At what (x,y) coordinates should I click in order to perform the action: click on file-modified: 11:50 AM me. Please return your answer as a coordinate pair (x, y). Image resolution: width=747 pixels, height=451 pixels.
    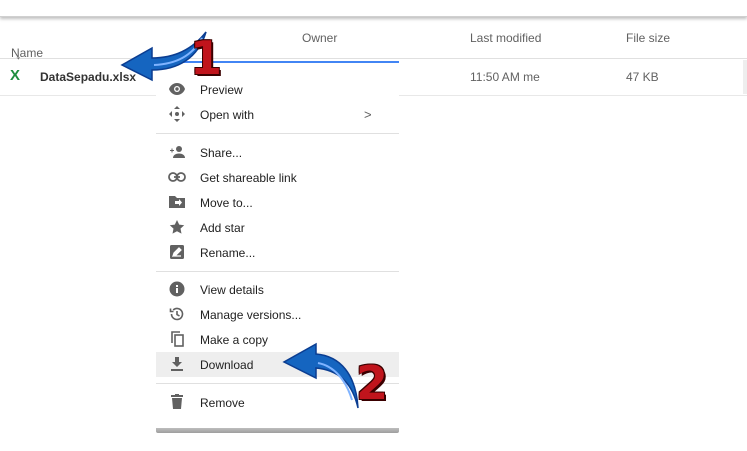
    Looking at the image, I should click on (505, 77).